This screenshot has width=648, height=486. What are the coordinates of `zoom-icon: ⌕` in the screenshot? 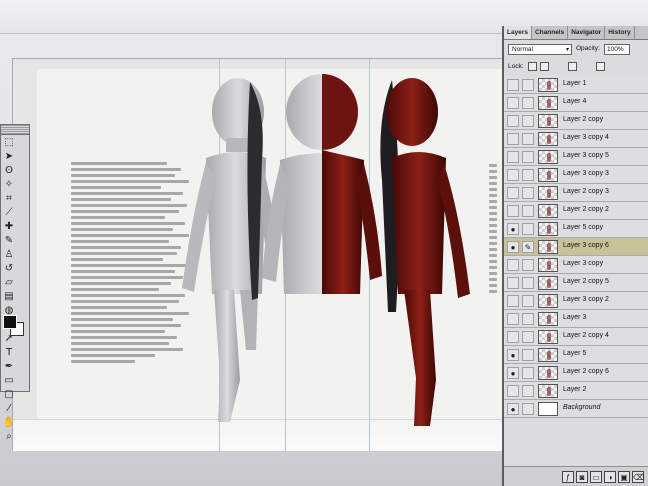 It's located at (9, 437).